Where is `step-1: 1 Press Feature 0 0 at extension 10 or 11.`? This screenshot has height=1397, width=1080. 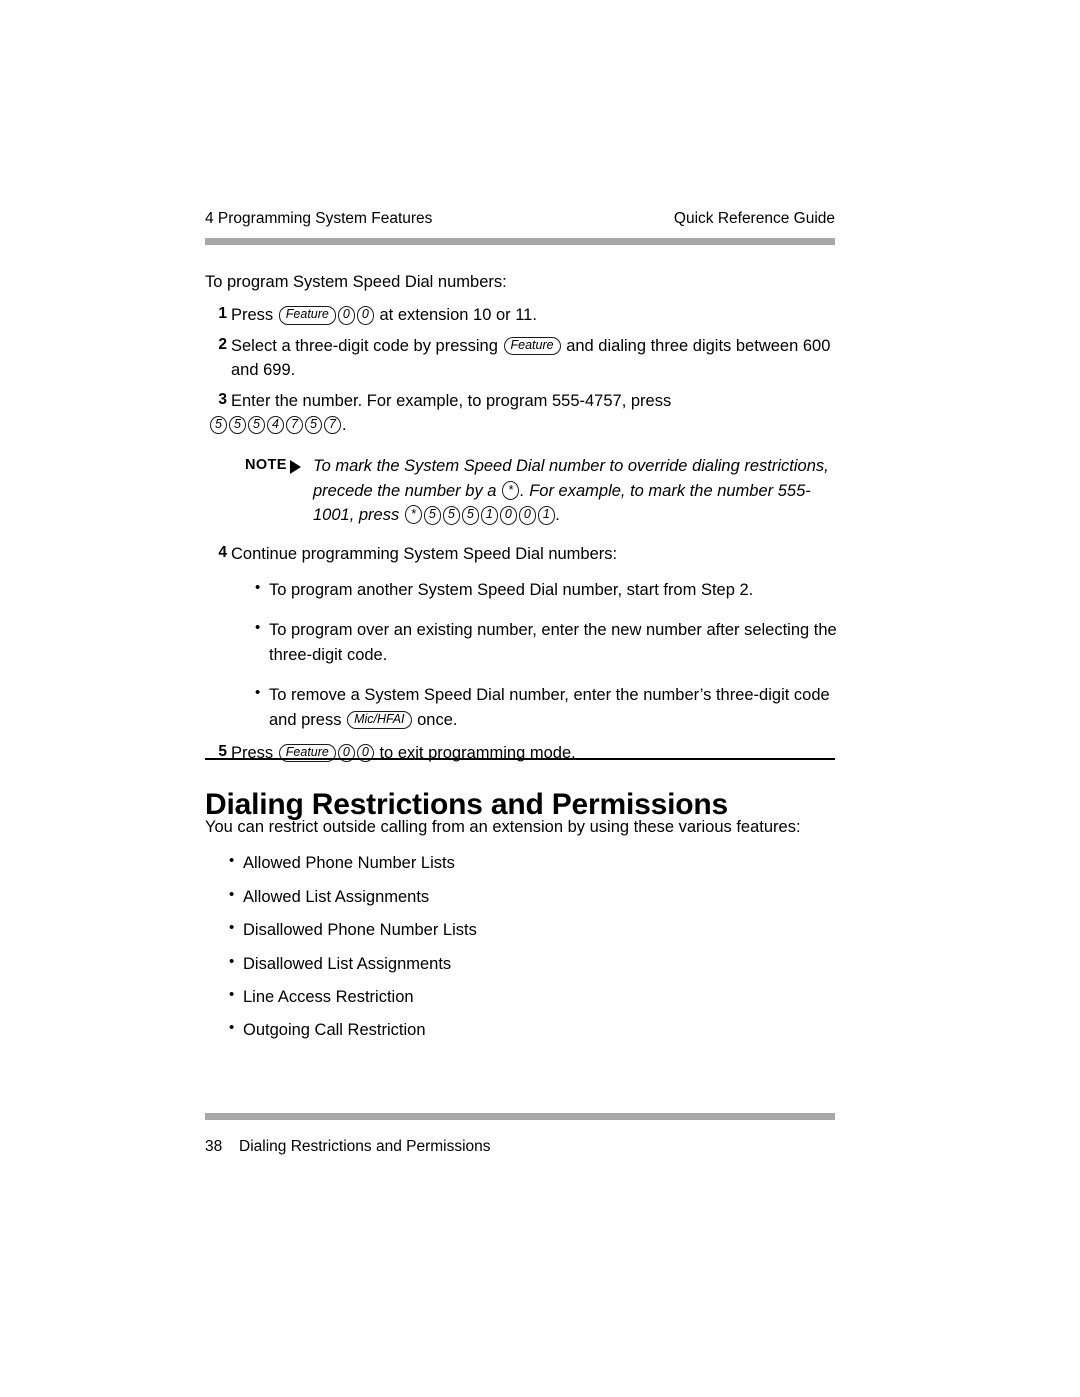
step-1: 1 Press Feature 0 0 at extension 10 or 11. is located at coordinates (525, 315).